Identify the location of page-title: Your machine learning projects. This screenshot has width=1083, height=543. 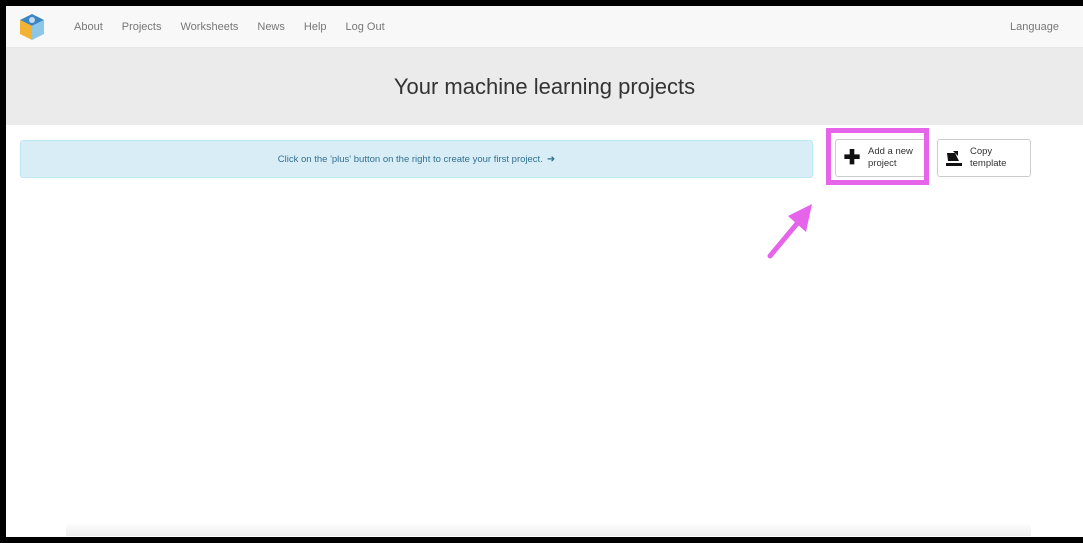
(544, 86).